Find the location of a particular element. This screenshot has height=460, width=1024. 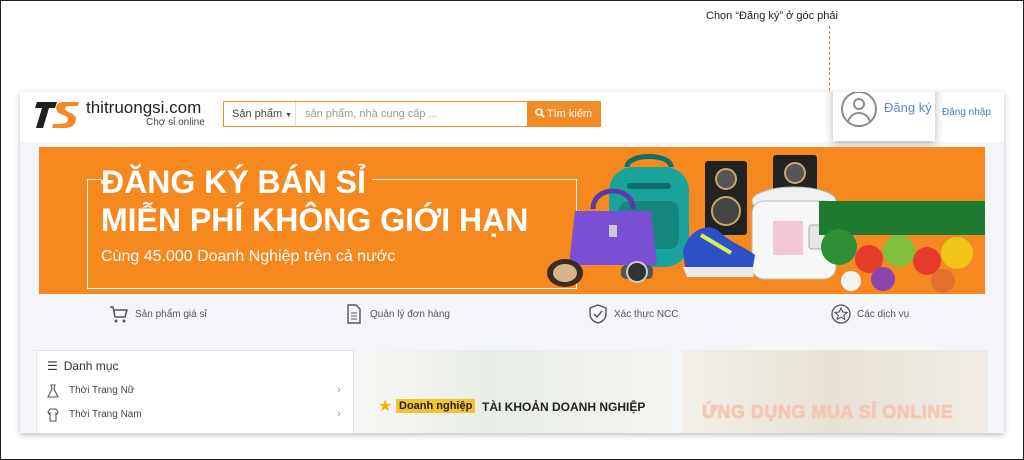

shirt-icon is located at coordinates (53, 415).